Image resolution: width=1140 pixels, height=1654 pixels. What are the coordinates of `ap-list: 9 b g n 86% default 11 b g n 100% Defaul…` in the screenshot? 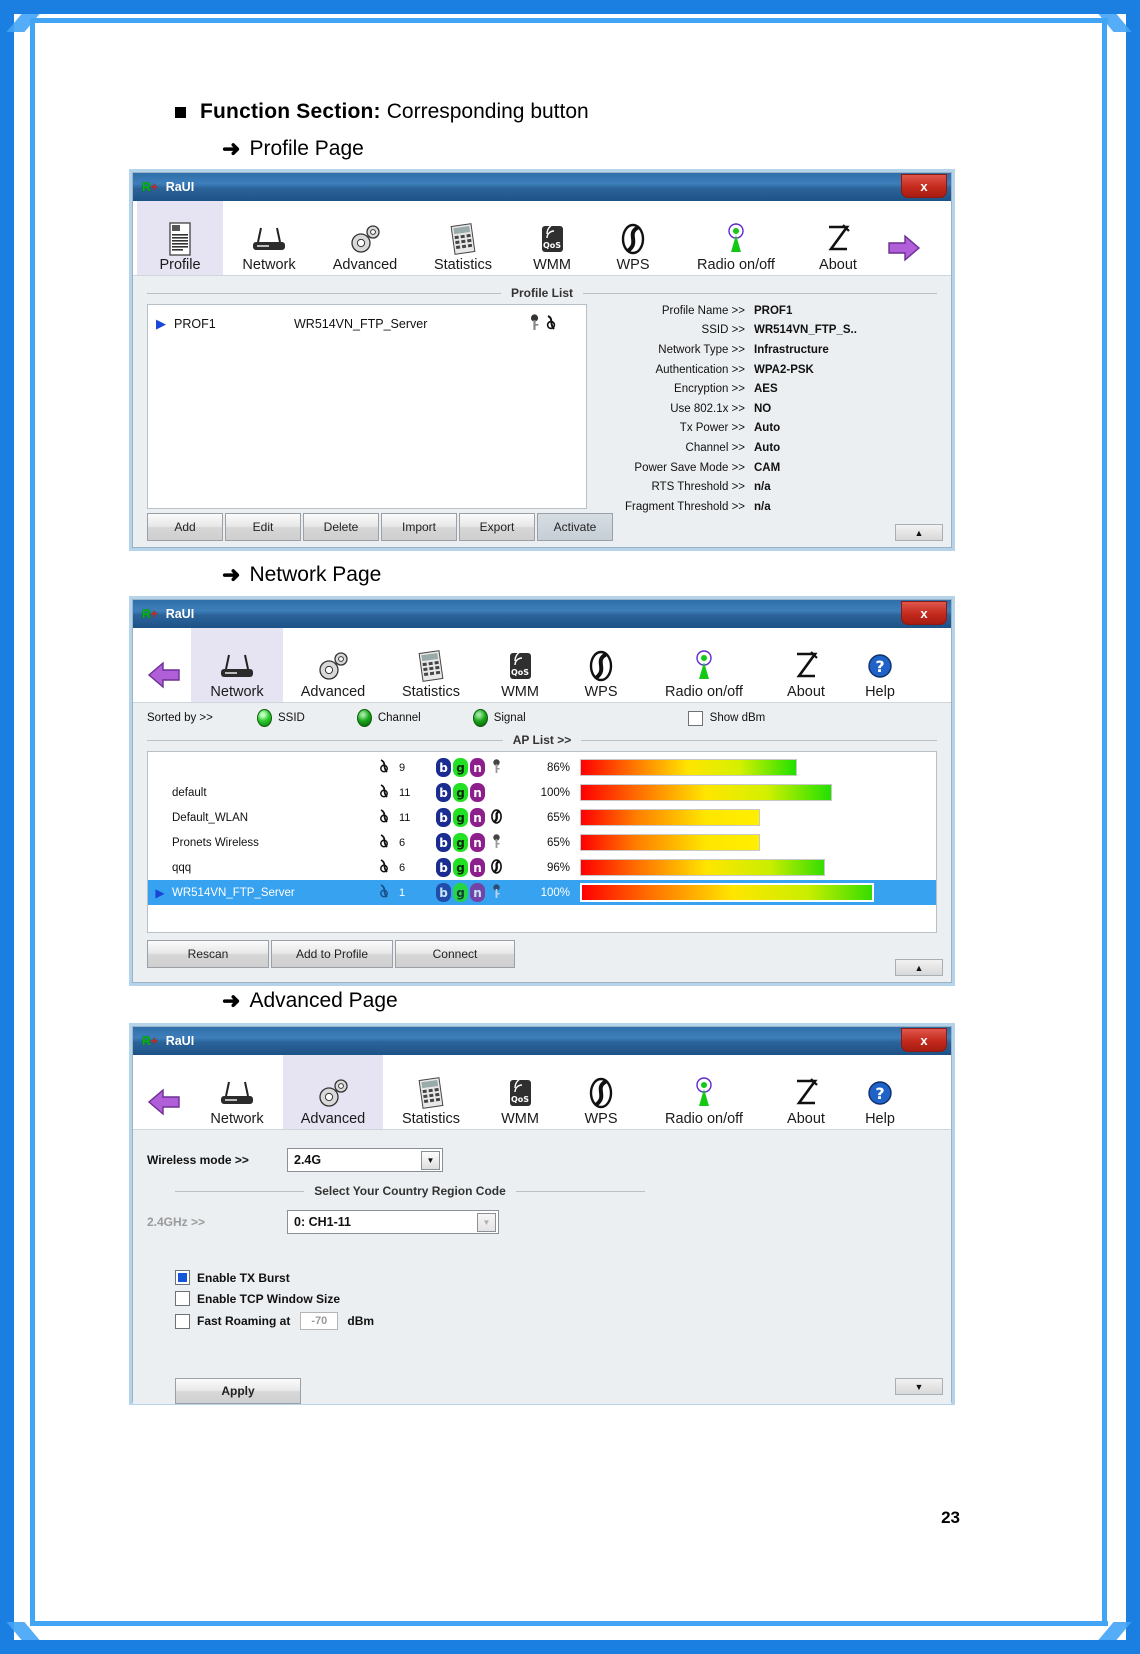 It's located at (542, 842).